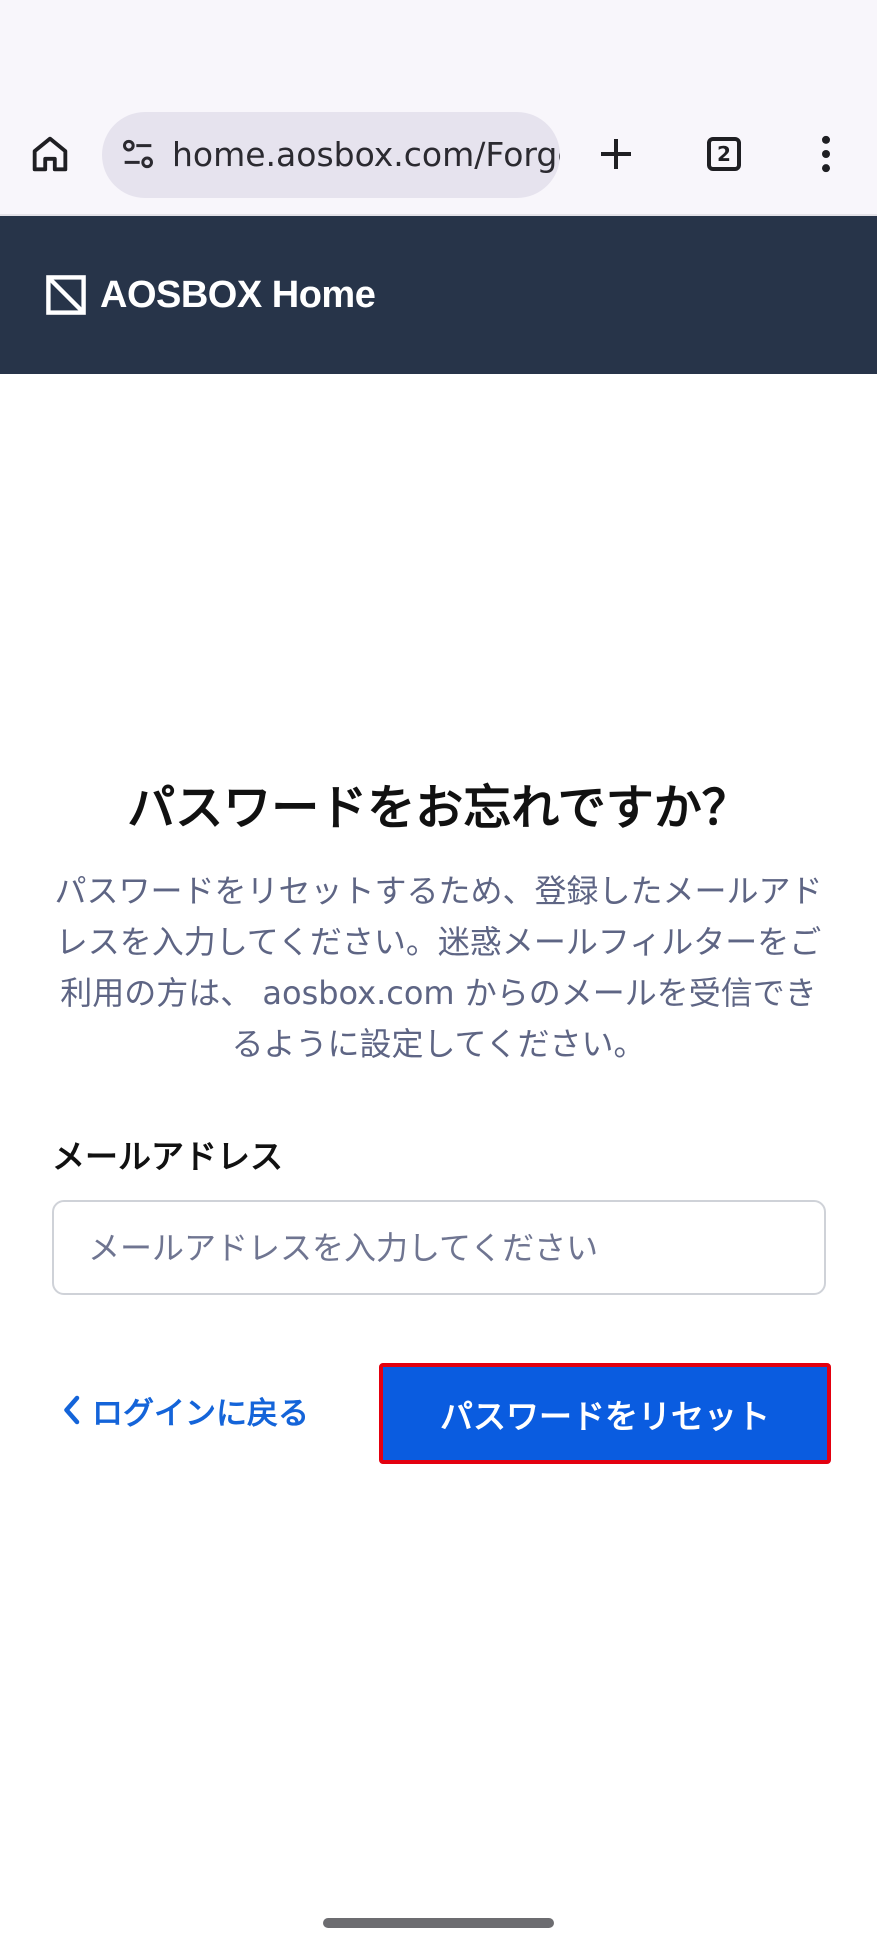 This screenshot has width=877, height=1948. What do you see at coordinates (66, 295) in the screenshot?
I see `aosbox-logo` at bounding box center [66, 295].